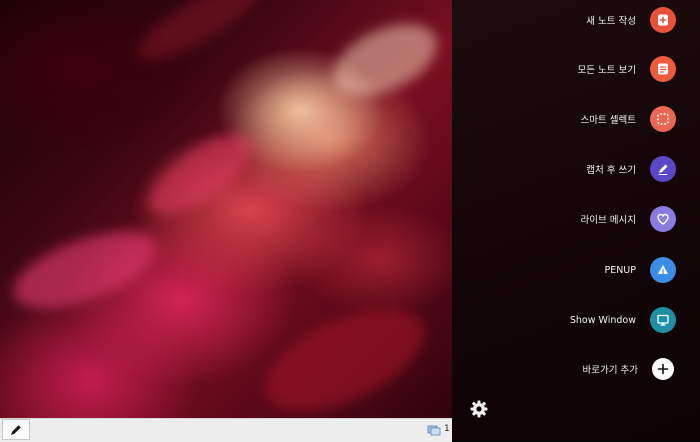 The height and width of the screenshot is (442, 700). I want to click on penup-icon, so click(663, 270).